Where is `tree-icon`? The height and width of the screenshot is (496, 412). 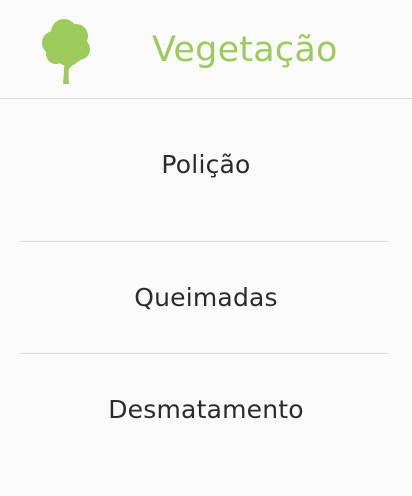
tree-icon is located at coordinates (66, 51).